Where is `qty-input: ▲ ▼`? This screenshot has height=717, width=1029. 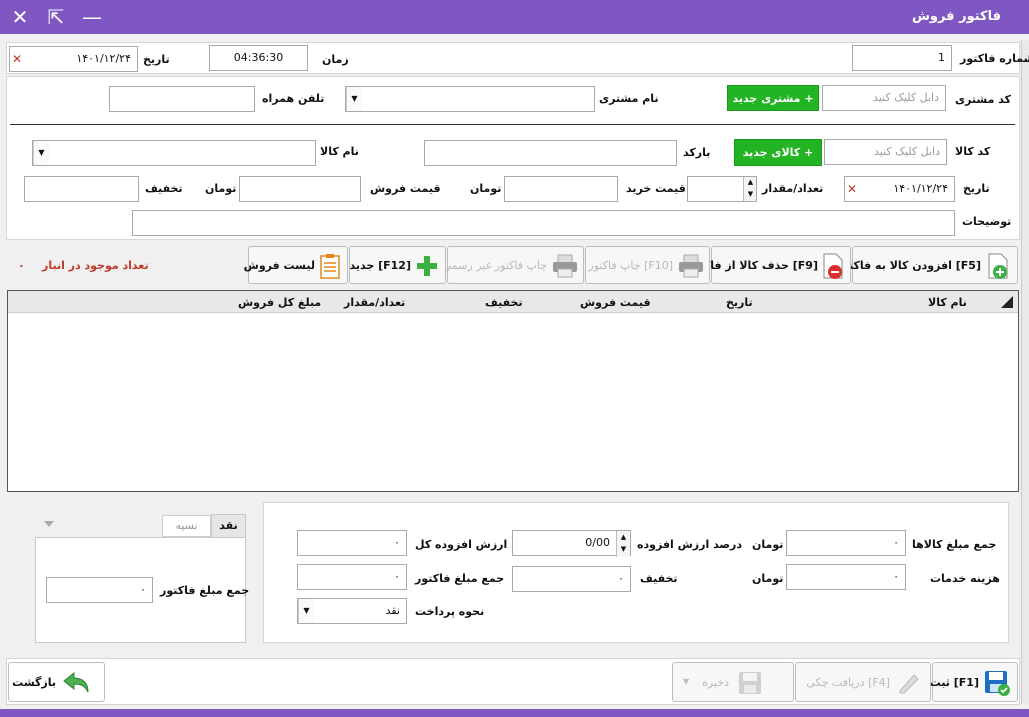
qty-input: ▲ ▼ is located at coordinates (722, 189).